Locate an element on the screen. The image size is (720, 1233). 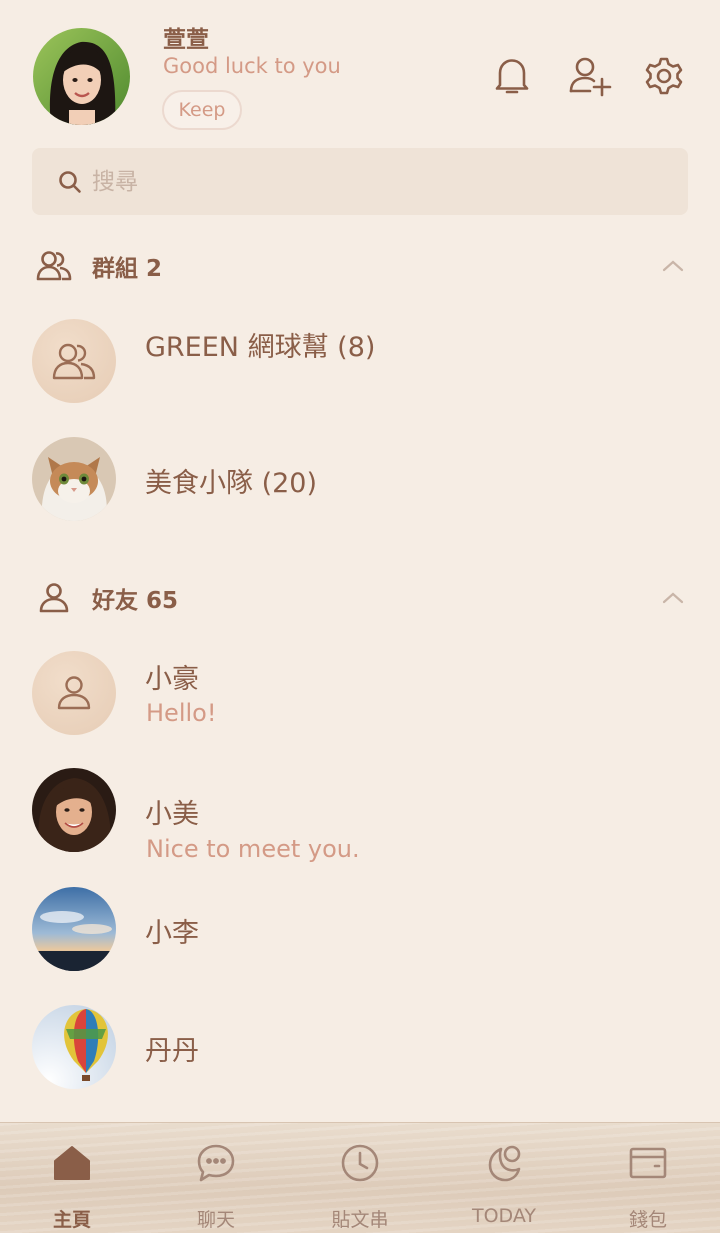
group-row: 美食小隊 (20) is located at coordinates (360, 479).